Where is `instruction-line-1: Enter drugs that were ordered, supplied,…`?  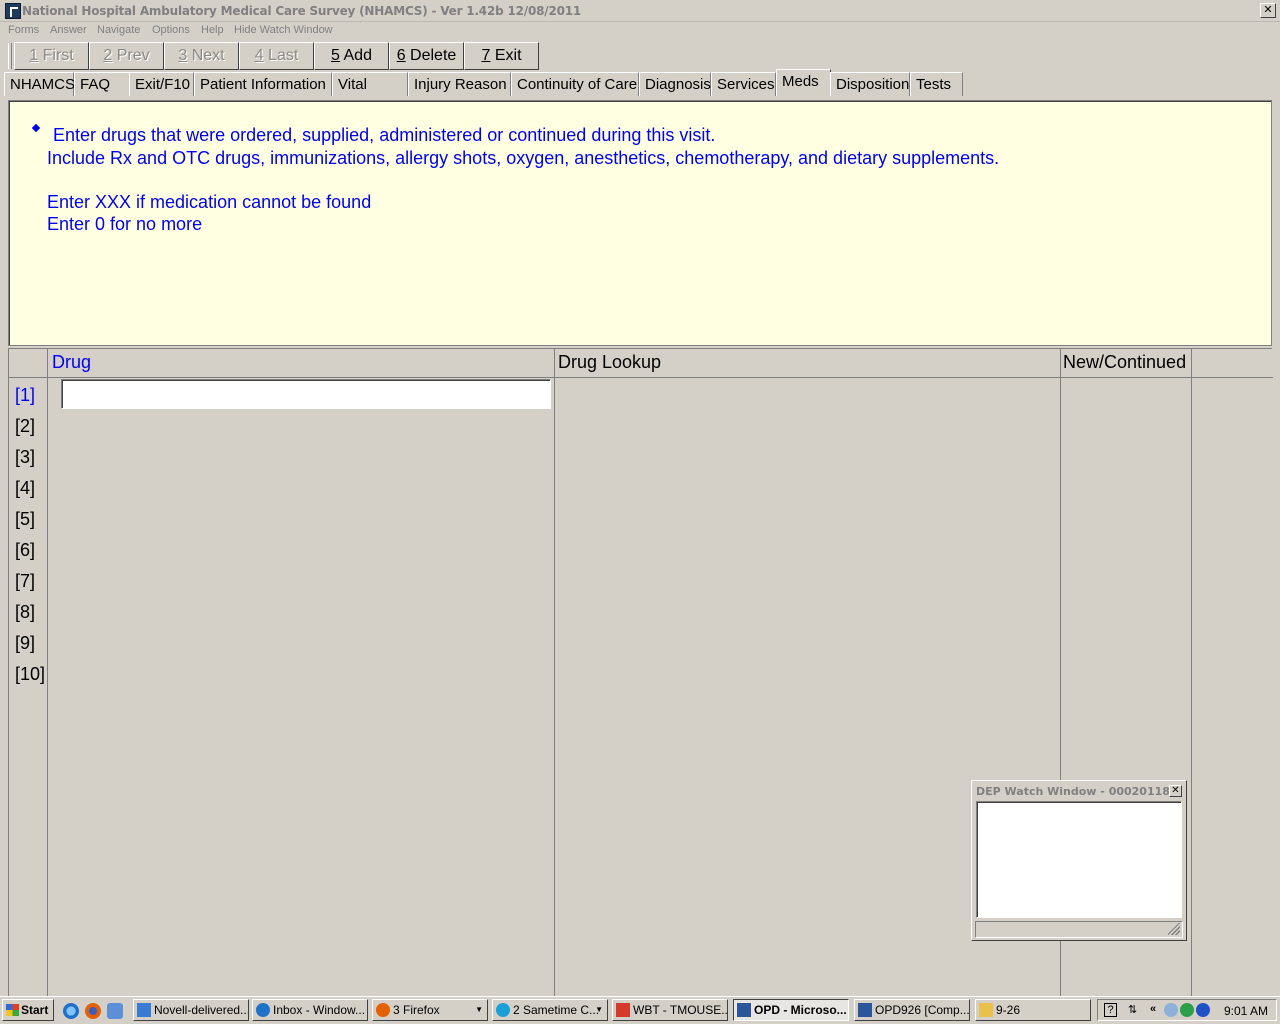 instruction-line-1: Enter drugs that were ordered, supplied,… is located at coordinates (384, 135).